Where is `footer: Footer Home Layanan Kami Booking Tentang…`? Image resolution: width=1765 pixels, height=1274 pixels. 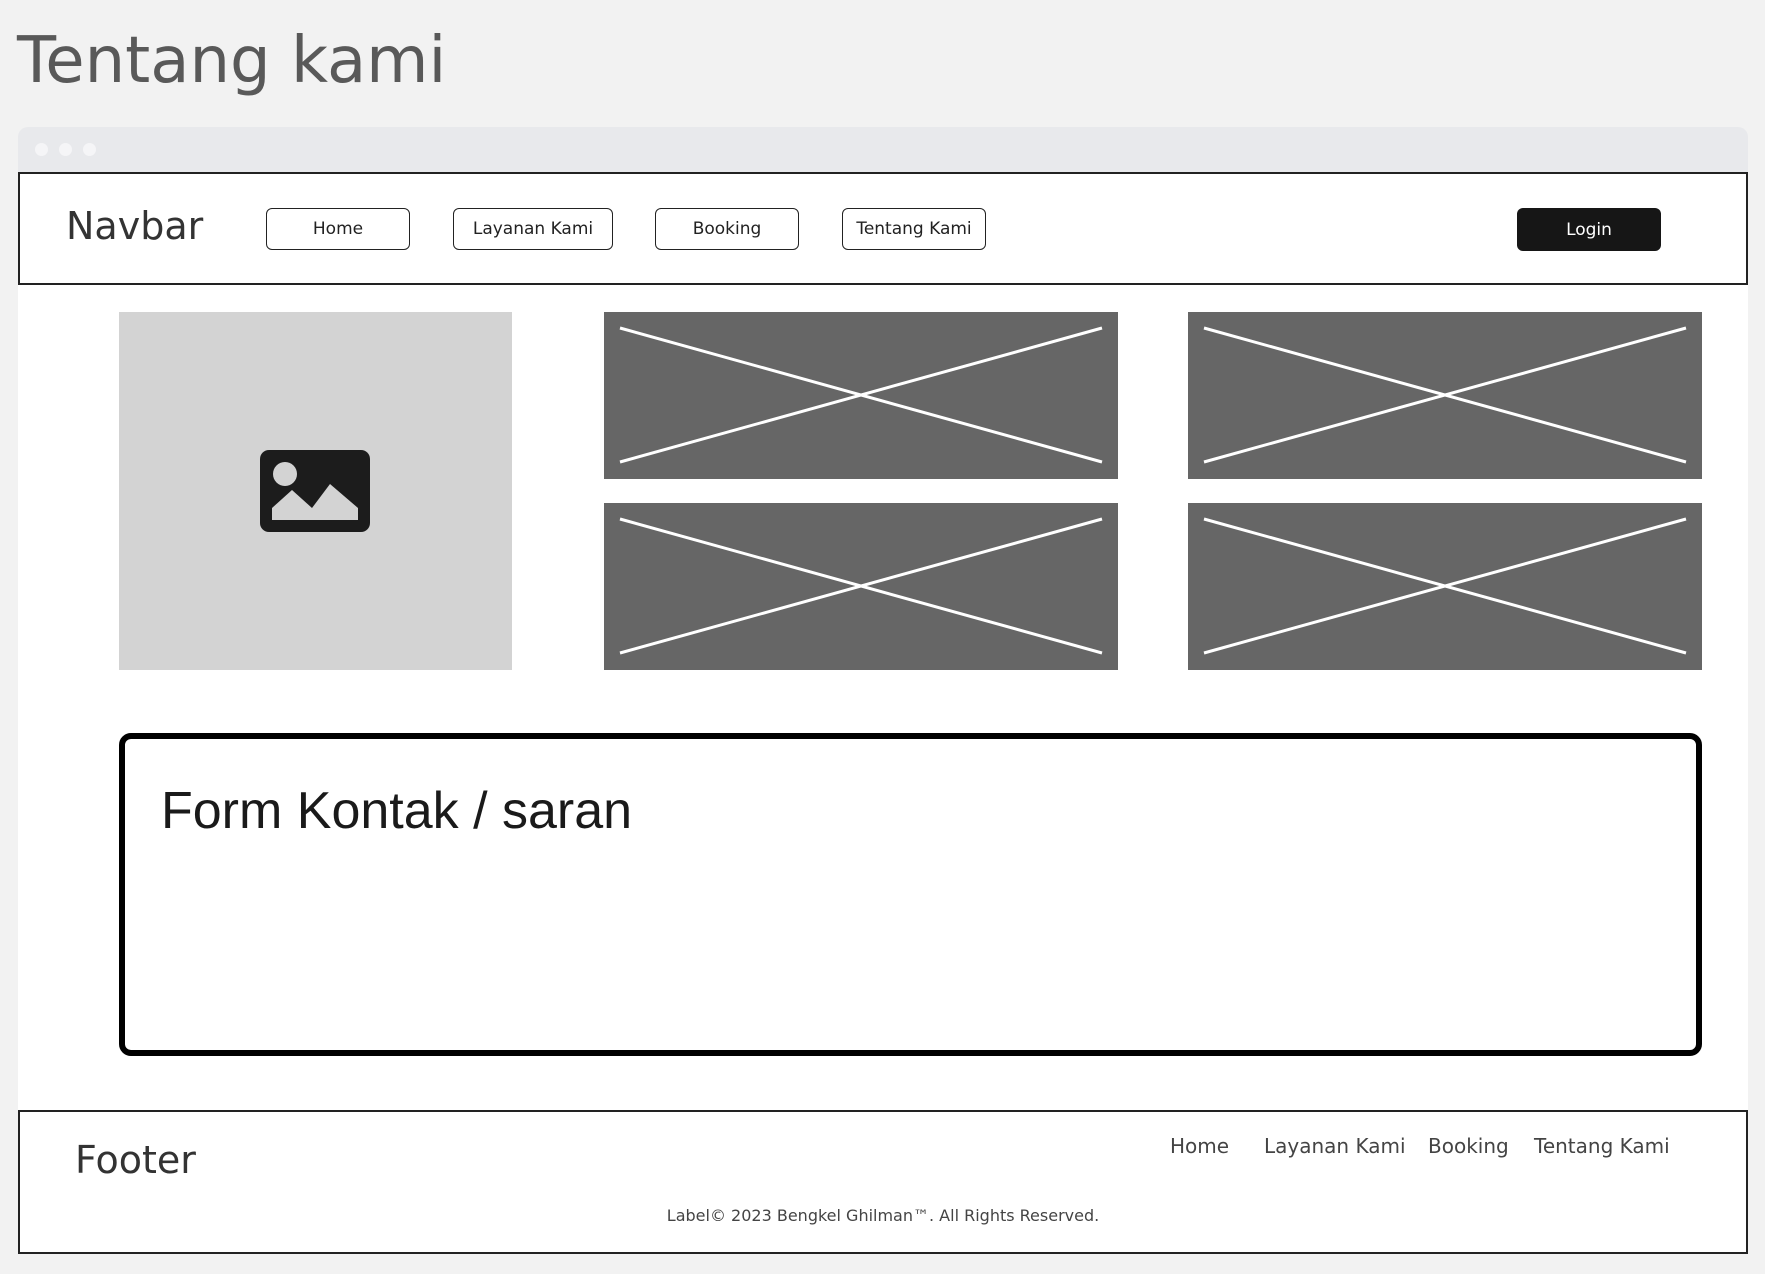 footer: Footer Home Layanan Kami Booking Tentang… is located at coordinates (883, 1182).